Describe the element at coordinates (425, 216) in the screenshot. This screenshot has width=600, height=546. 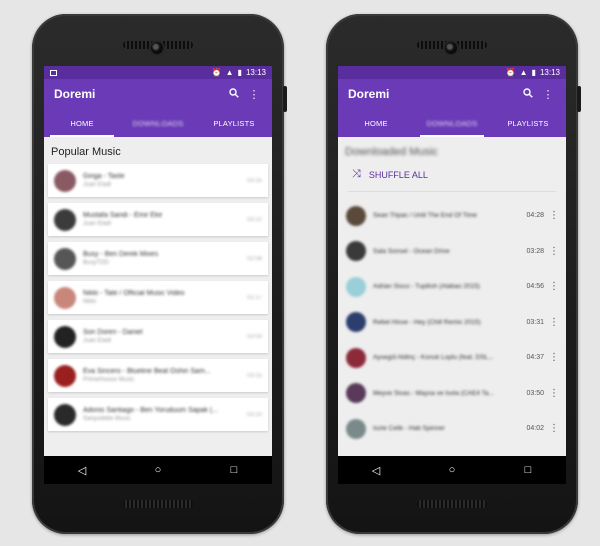
I see `track-title: Sean Tripas / Until The End Of Time` at that location.